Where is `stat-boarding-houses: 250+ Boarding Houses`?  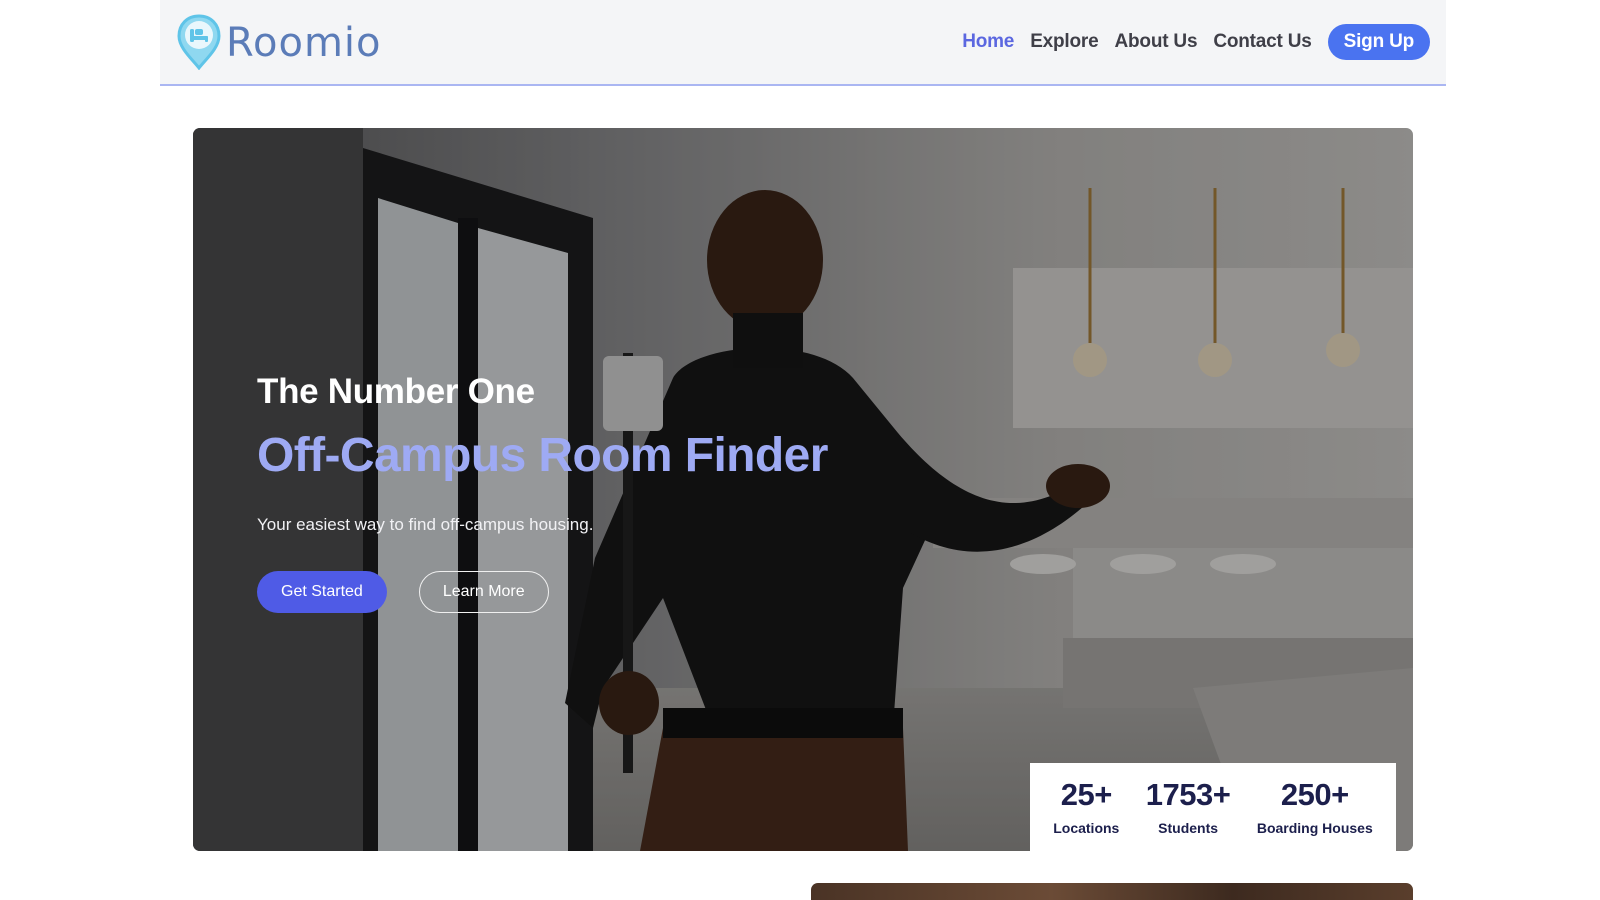 stat-boarding-houses: 250+ Boarding Houses is located at coordinates (1314, 806).